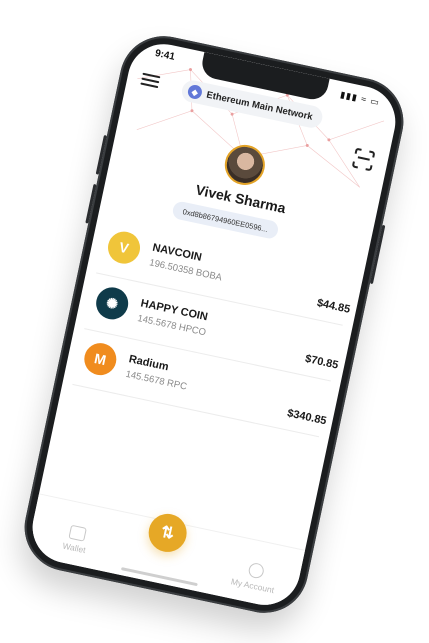 This screenshot has width=429, height=643. I want to click on nav-account-label: My Account, so click(253, 586).